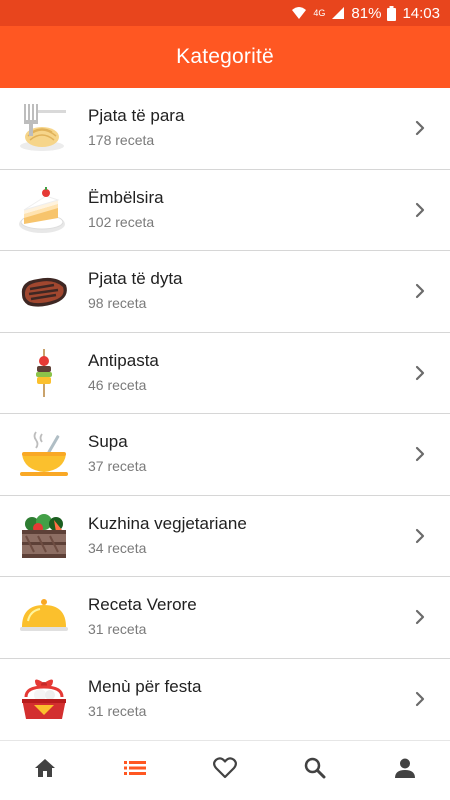  I want to click on category-name: Pjata të para, so click(136, 115).